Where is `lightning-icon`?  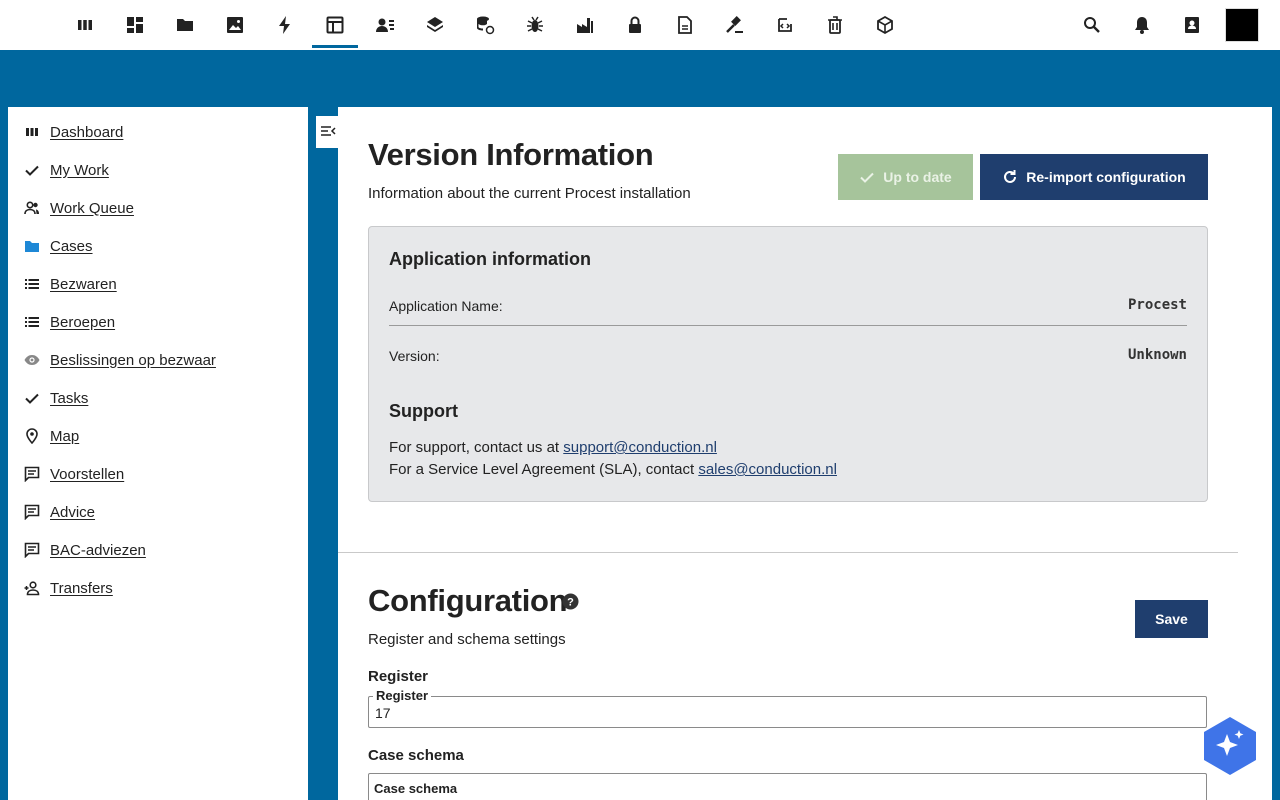 lightning-icon is located at coordinates (285, 25).